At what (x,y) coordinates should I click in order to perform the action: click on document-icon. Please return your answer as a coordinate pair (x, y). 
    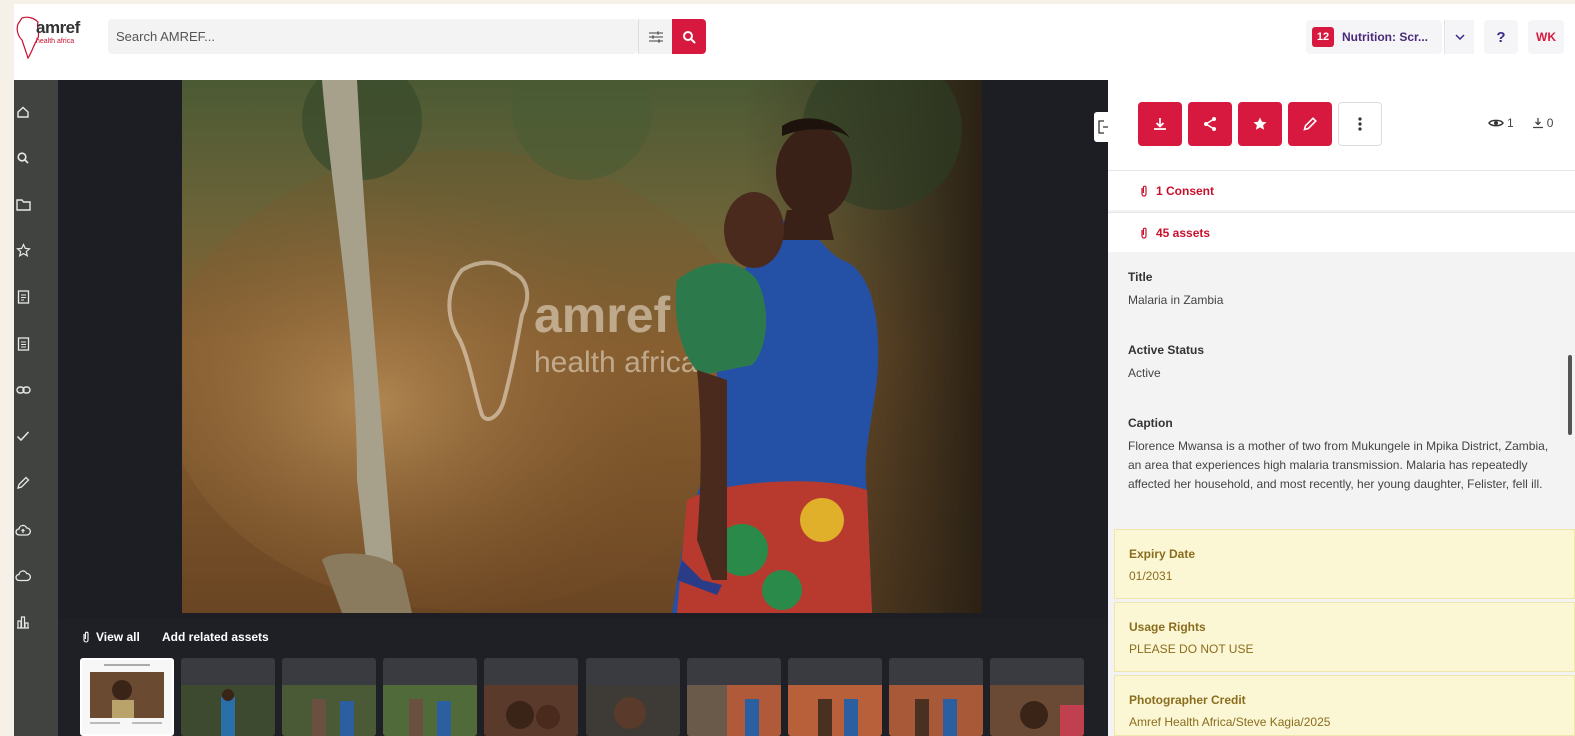
    Looking at the image, I should click on (23, 297).